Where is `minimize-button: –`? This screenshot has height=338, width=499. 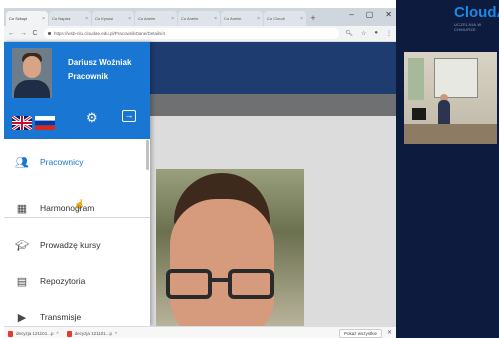 minimize-button: – is located at coordinates (351, 14).